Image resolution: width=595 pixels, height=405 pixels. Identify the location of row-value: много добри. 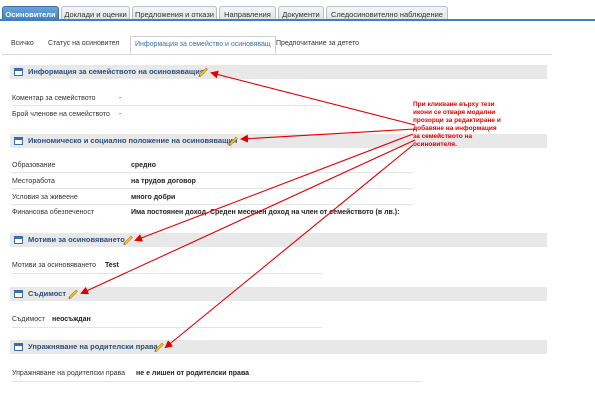
(153, 197).